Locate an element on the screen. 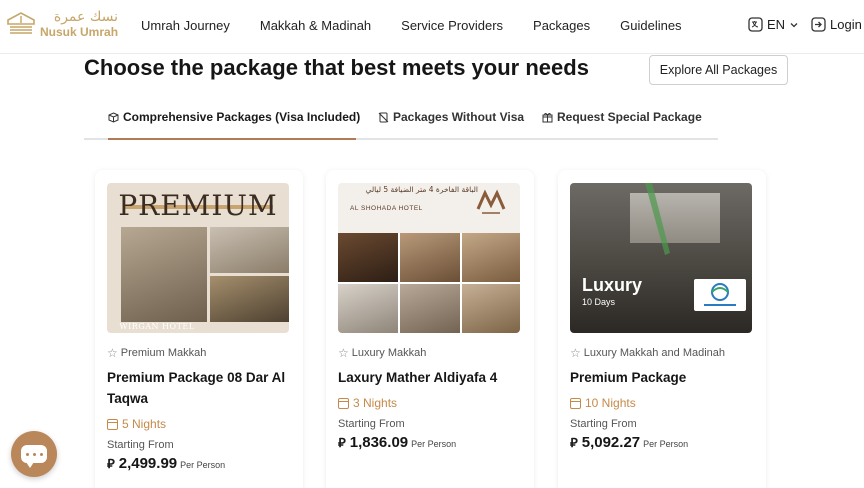  image-headline: الباقة الفاخرة 4 متر الضيافة 5 ليالي is located at coordinates (421, 189).